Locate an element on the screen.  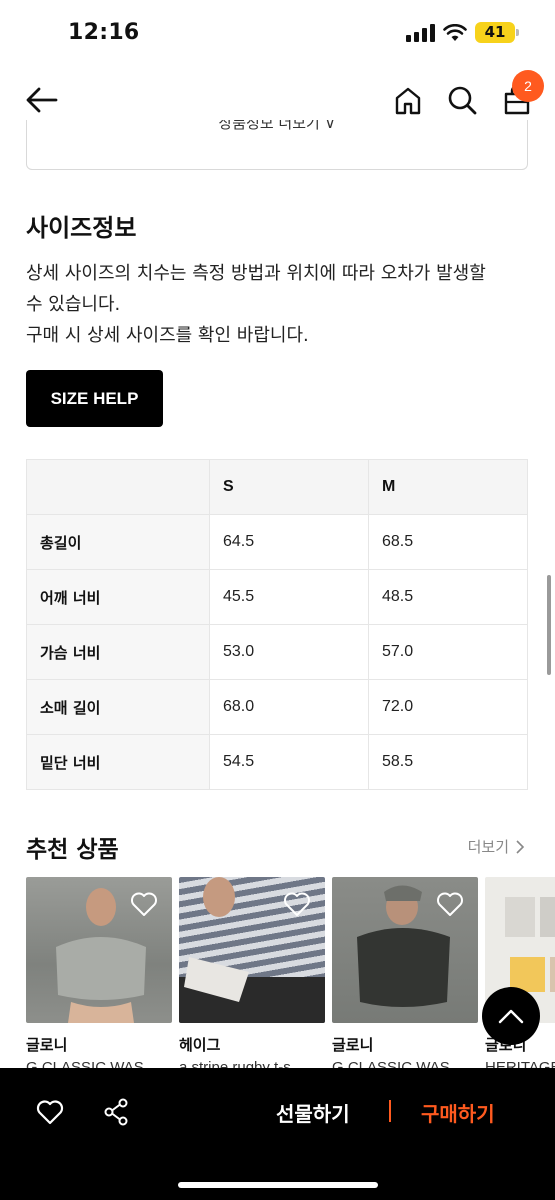
more-link: 더보기 is located at coordinates (496, 846).